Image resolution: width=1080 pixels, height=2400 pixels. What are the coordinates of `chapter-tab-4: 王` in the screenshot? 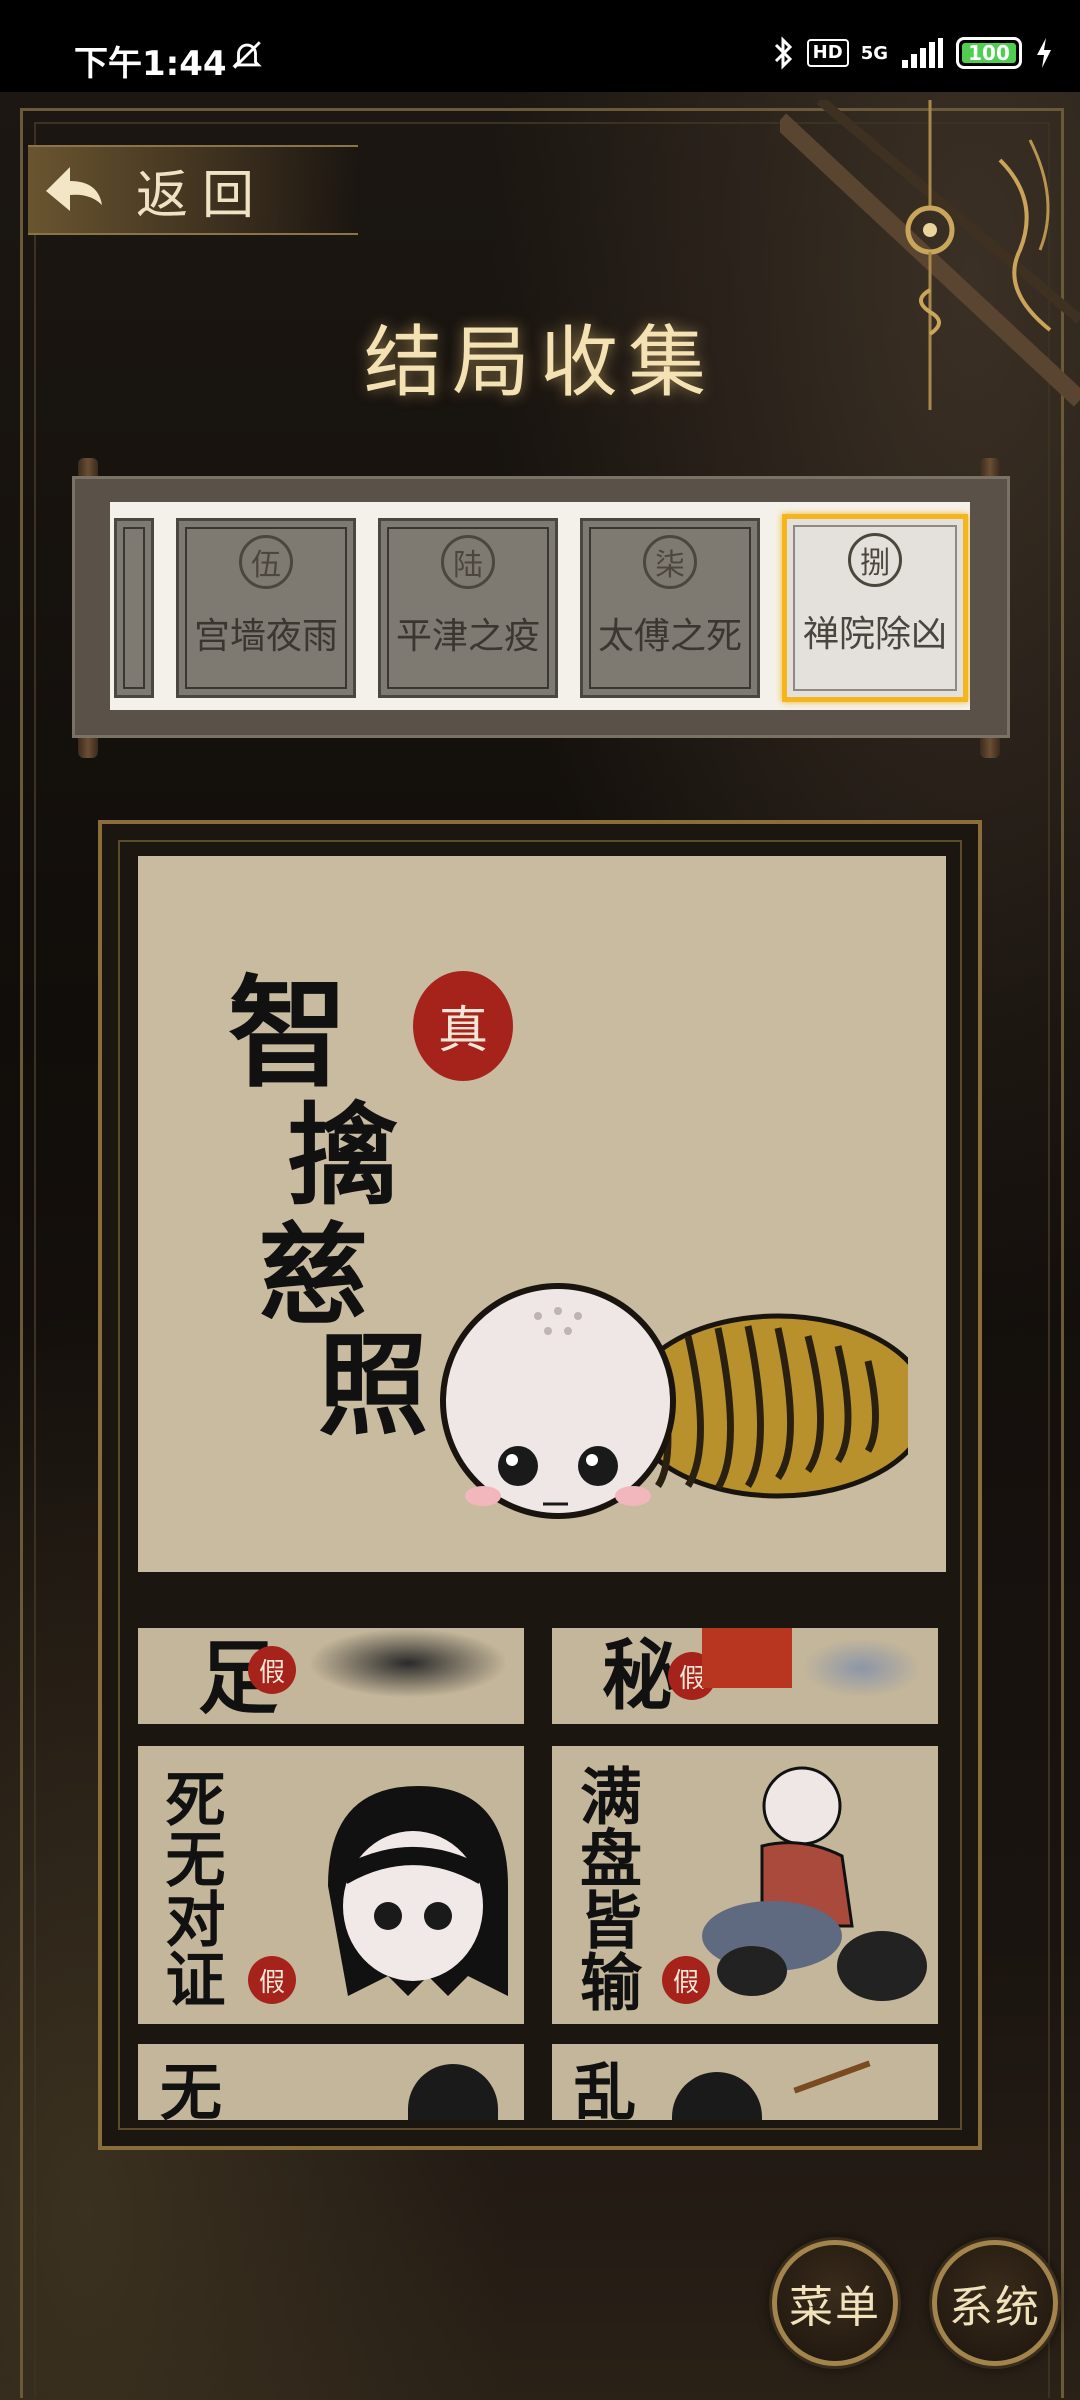 It's located at (134, 608).